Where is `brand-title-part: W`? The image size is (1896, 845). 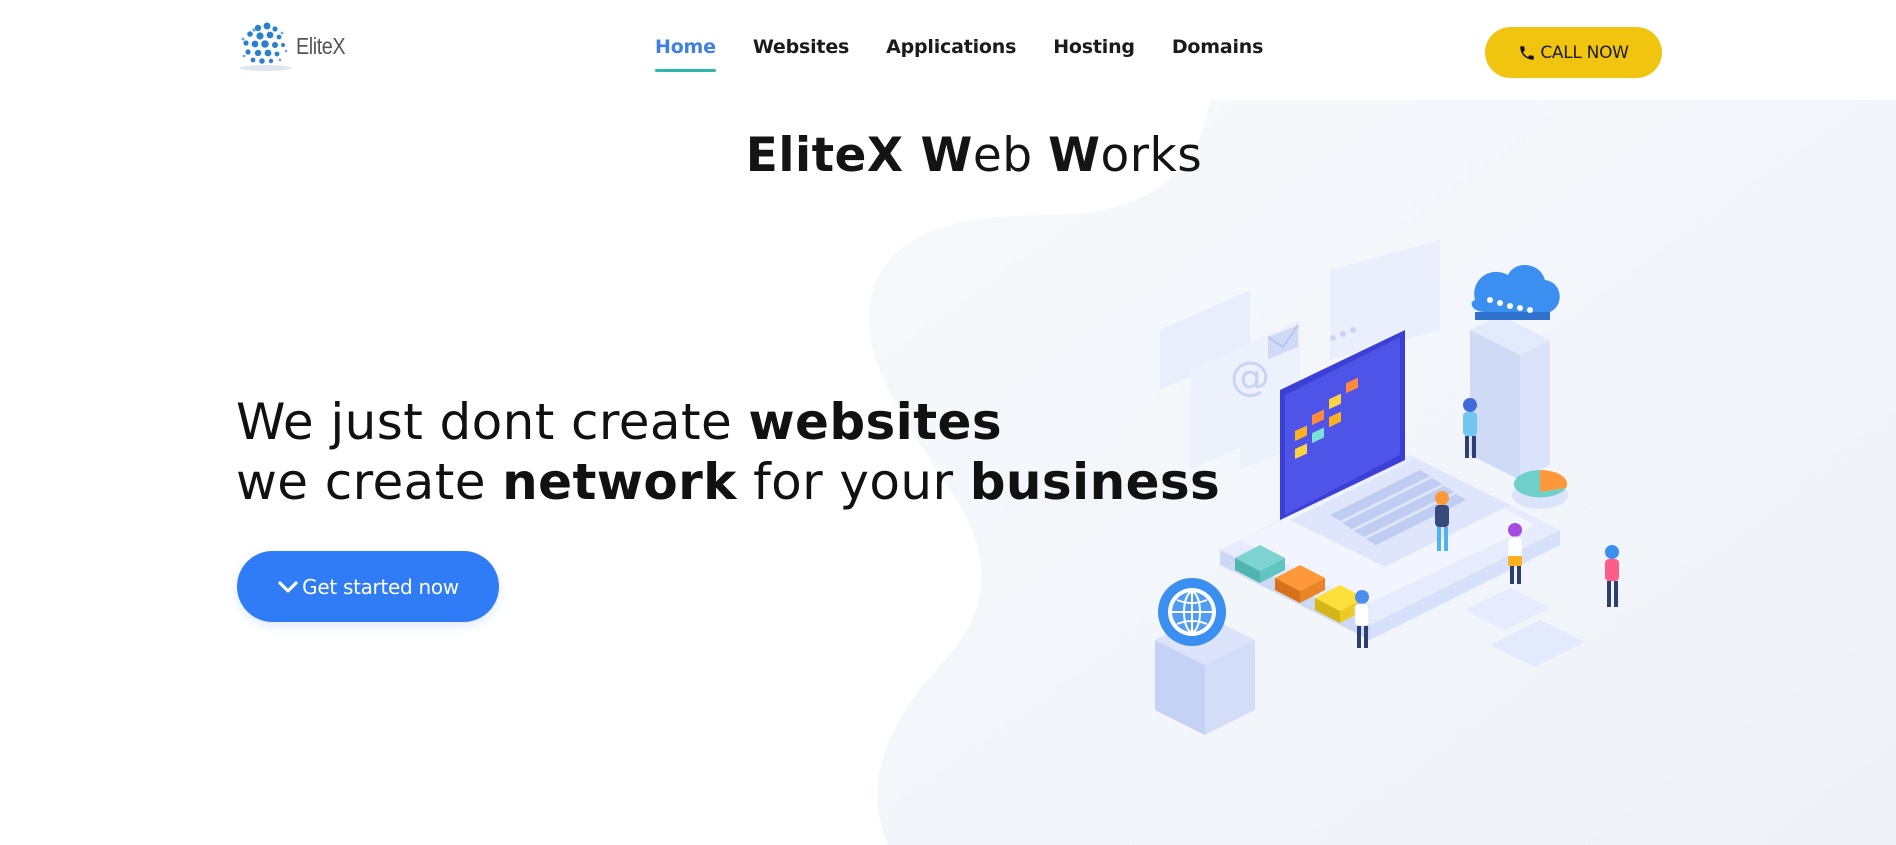 brand-title-part: W is located at coordinates (1074, 155).